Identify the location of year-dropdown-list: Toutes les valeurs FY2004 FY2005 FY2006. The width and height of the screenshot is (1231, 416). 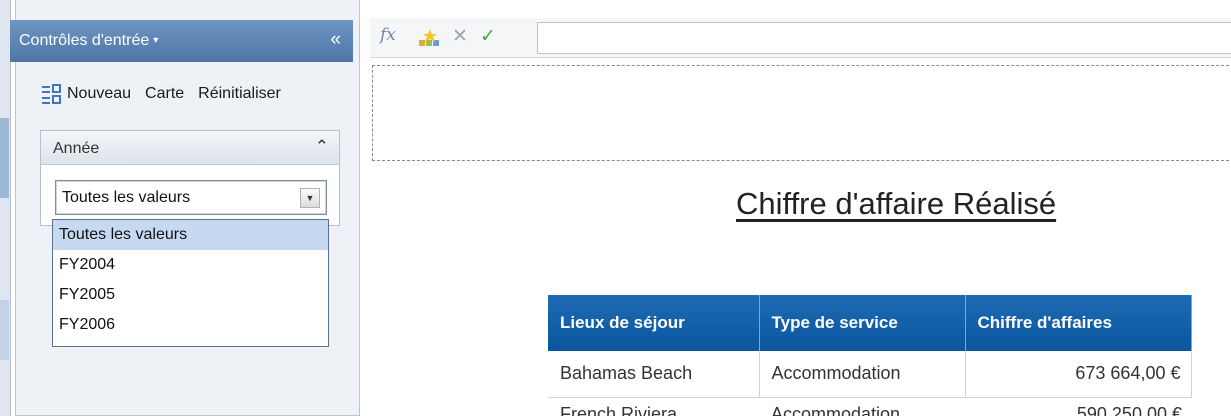
(190, 283).